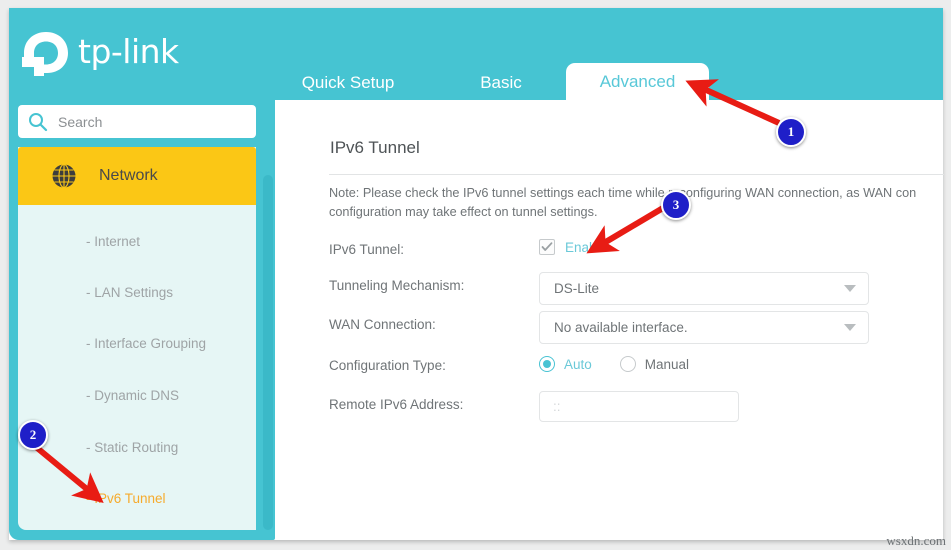 The height and width of the screenshot is (550, 951). Describe the element at coordinates (382, 324) in the screenshot. I see `label-wan-connection: WAN Connection:` at that location.